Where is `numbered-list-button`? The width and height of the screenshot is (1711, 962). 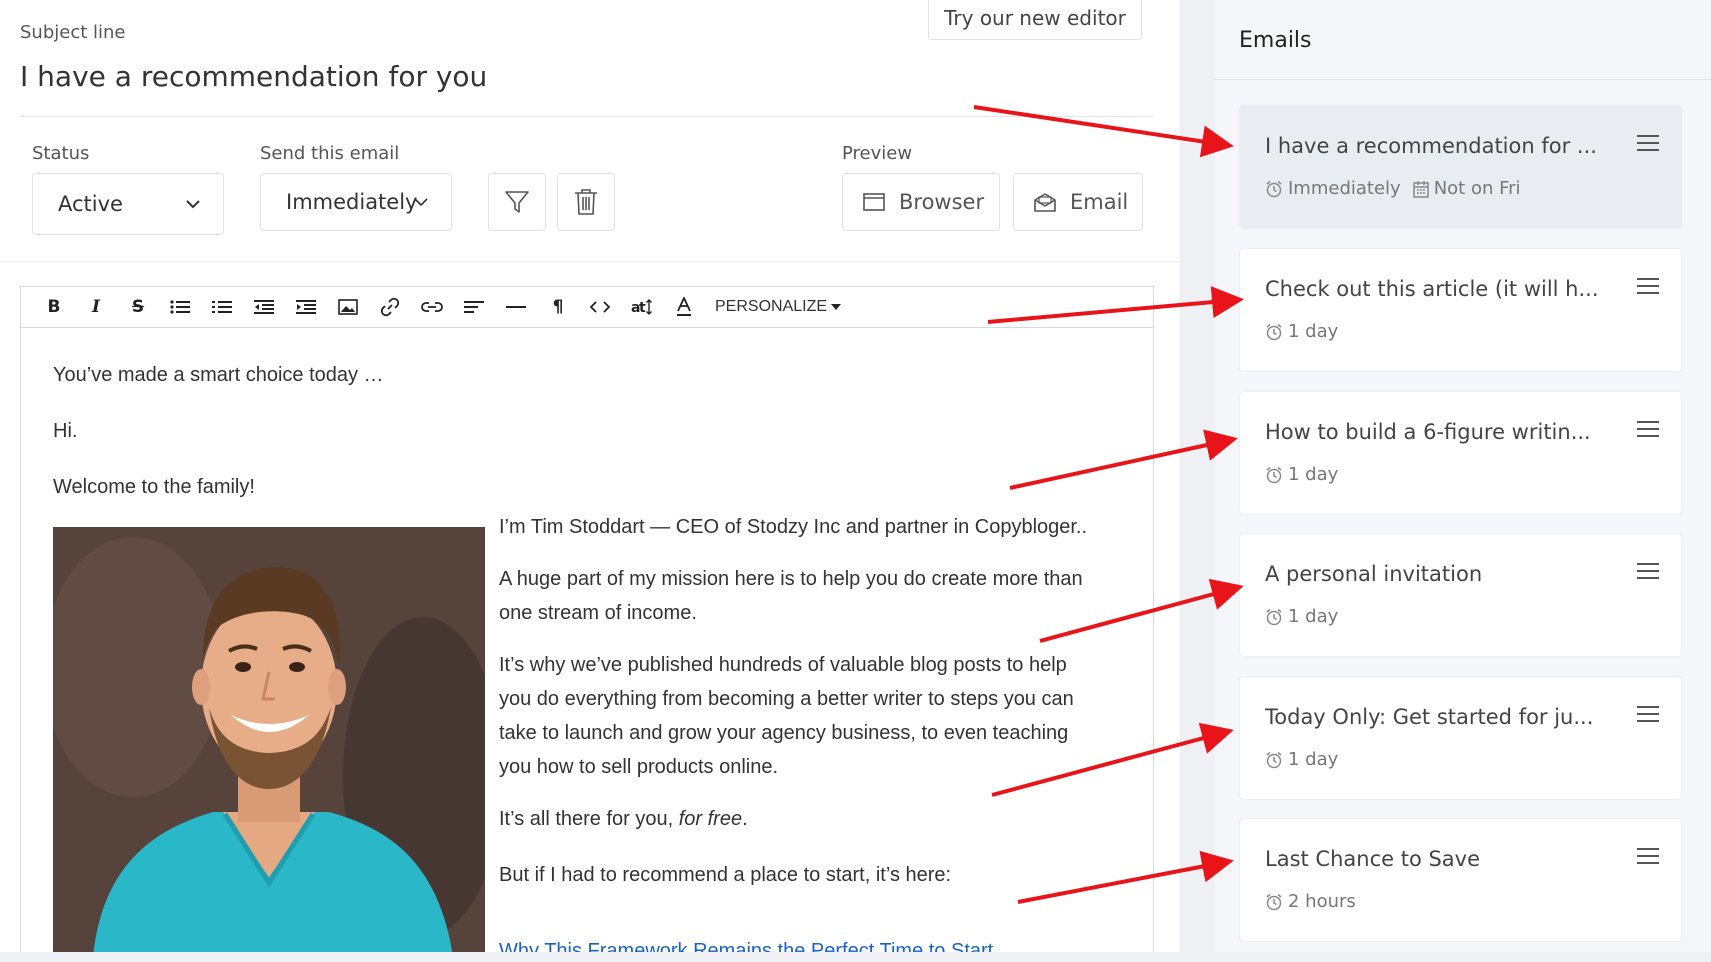
numbered-list-button is located at coordinates (222, 307).